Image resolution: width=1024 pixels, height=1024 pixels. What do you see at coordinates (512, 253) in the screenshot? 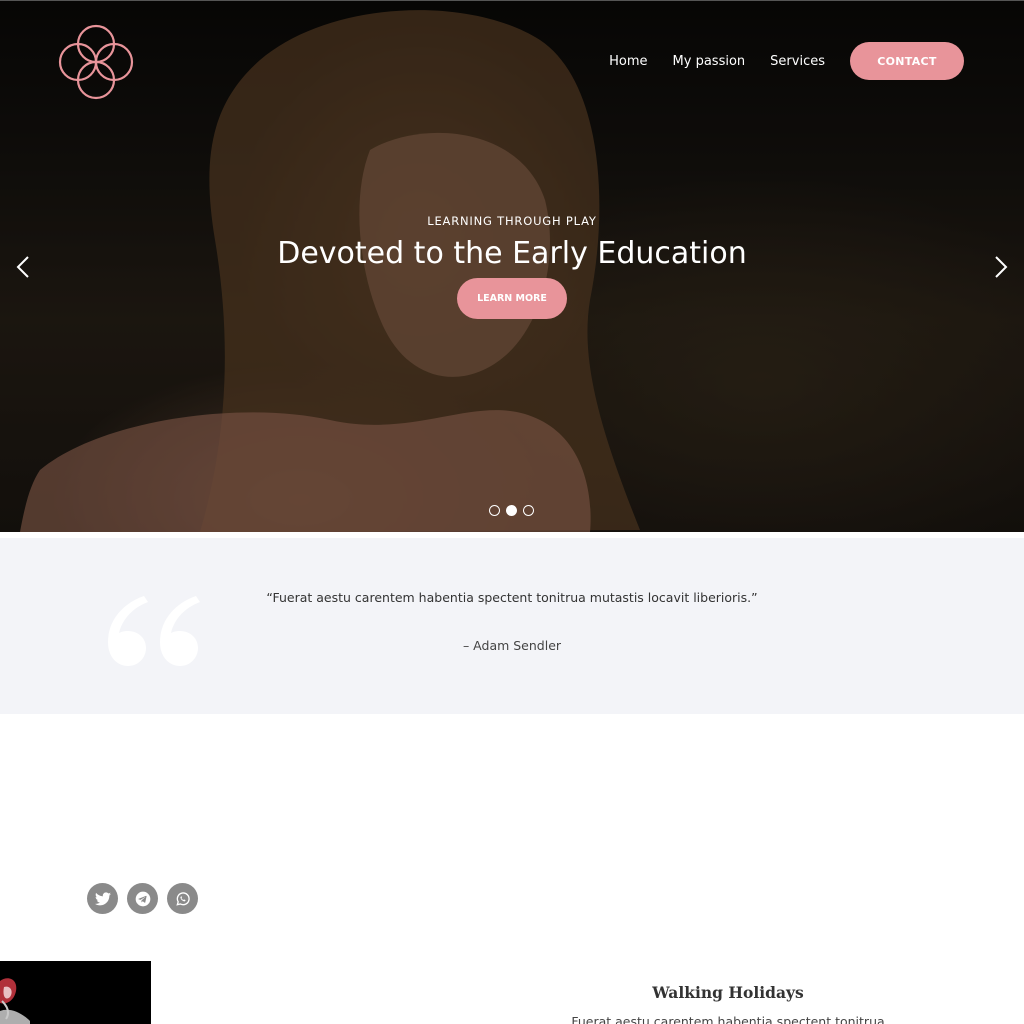
I see `hero-title: Devoted to the Early Education` at bounding box center [512, 253].